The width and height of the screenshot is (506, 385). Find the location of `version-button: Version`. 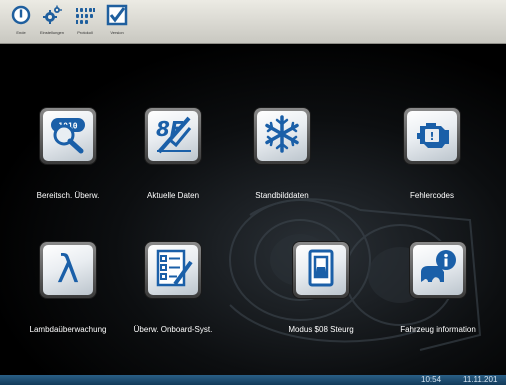

version-button: Version is located at coordinates (117, 22).